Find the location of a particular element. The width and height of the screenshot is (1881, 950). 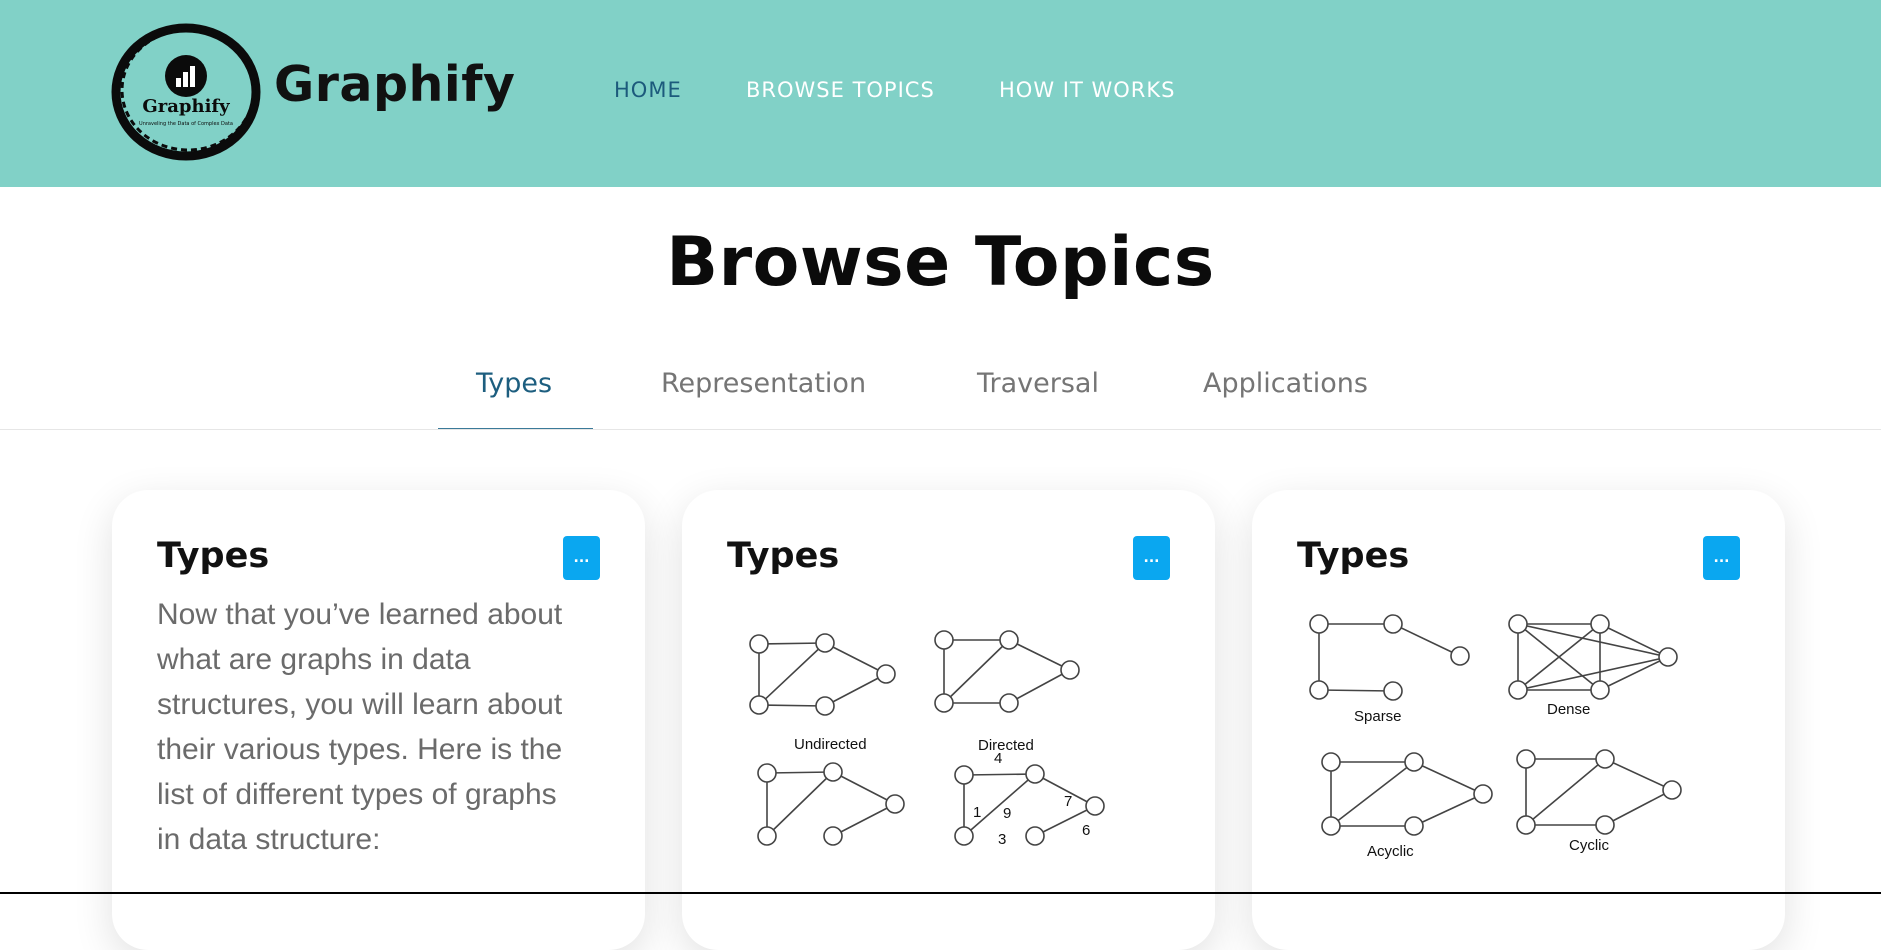

page-title: Browse Topics is located at coordinates (940, 262).